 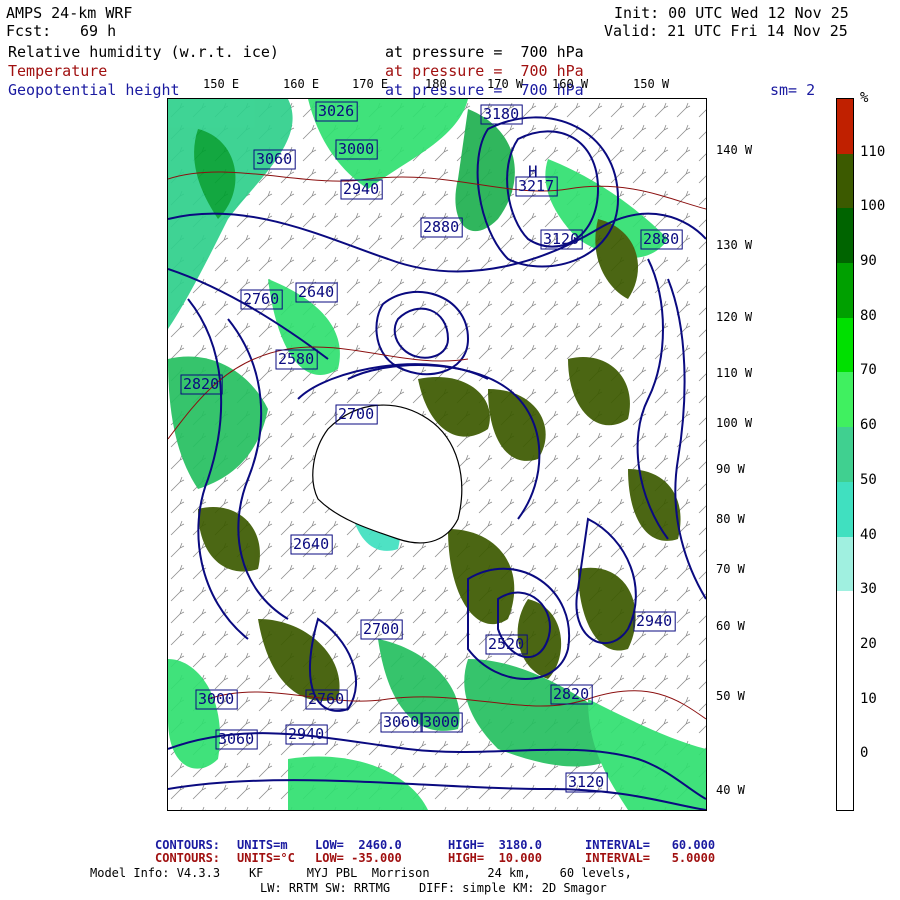 What do you see at coordinates (336, 111) in the screenshot?
I see `height-label: 3026` at bounding box center [336, 111].